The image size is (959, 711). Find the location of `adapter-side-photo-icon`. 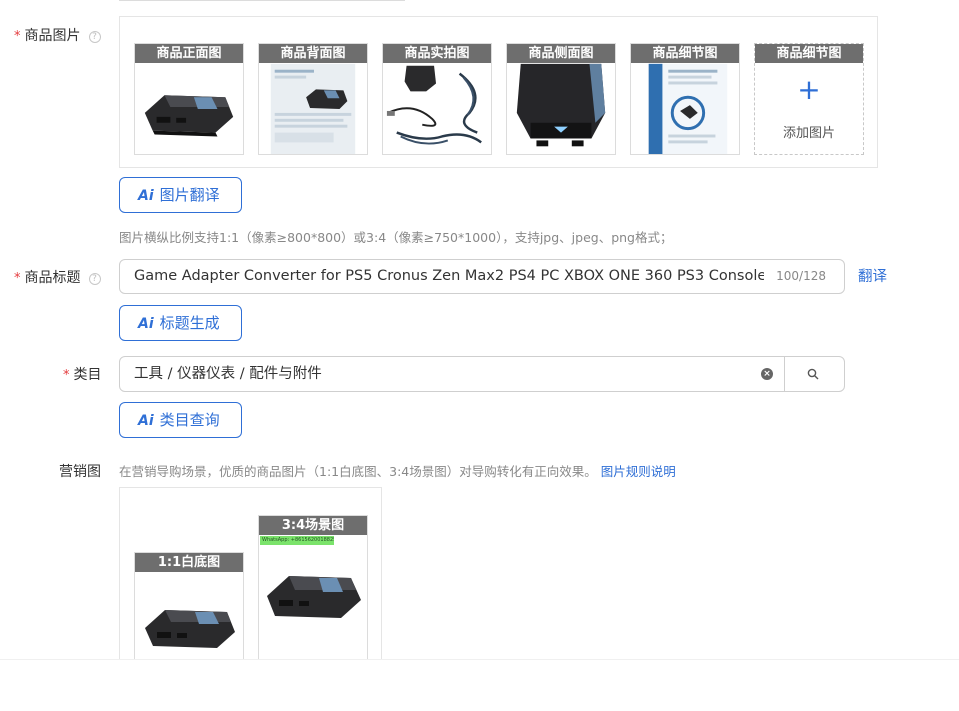

adapter-side-photo-icon is located at coordinates (561, 105).